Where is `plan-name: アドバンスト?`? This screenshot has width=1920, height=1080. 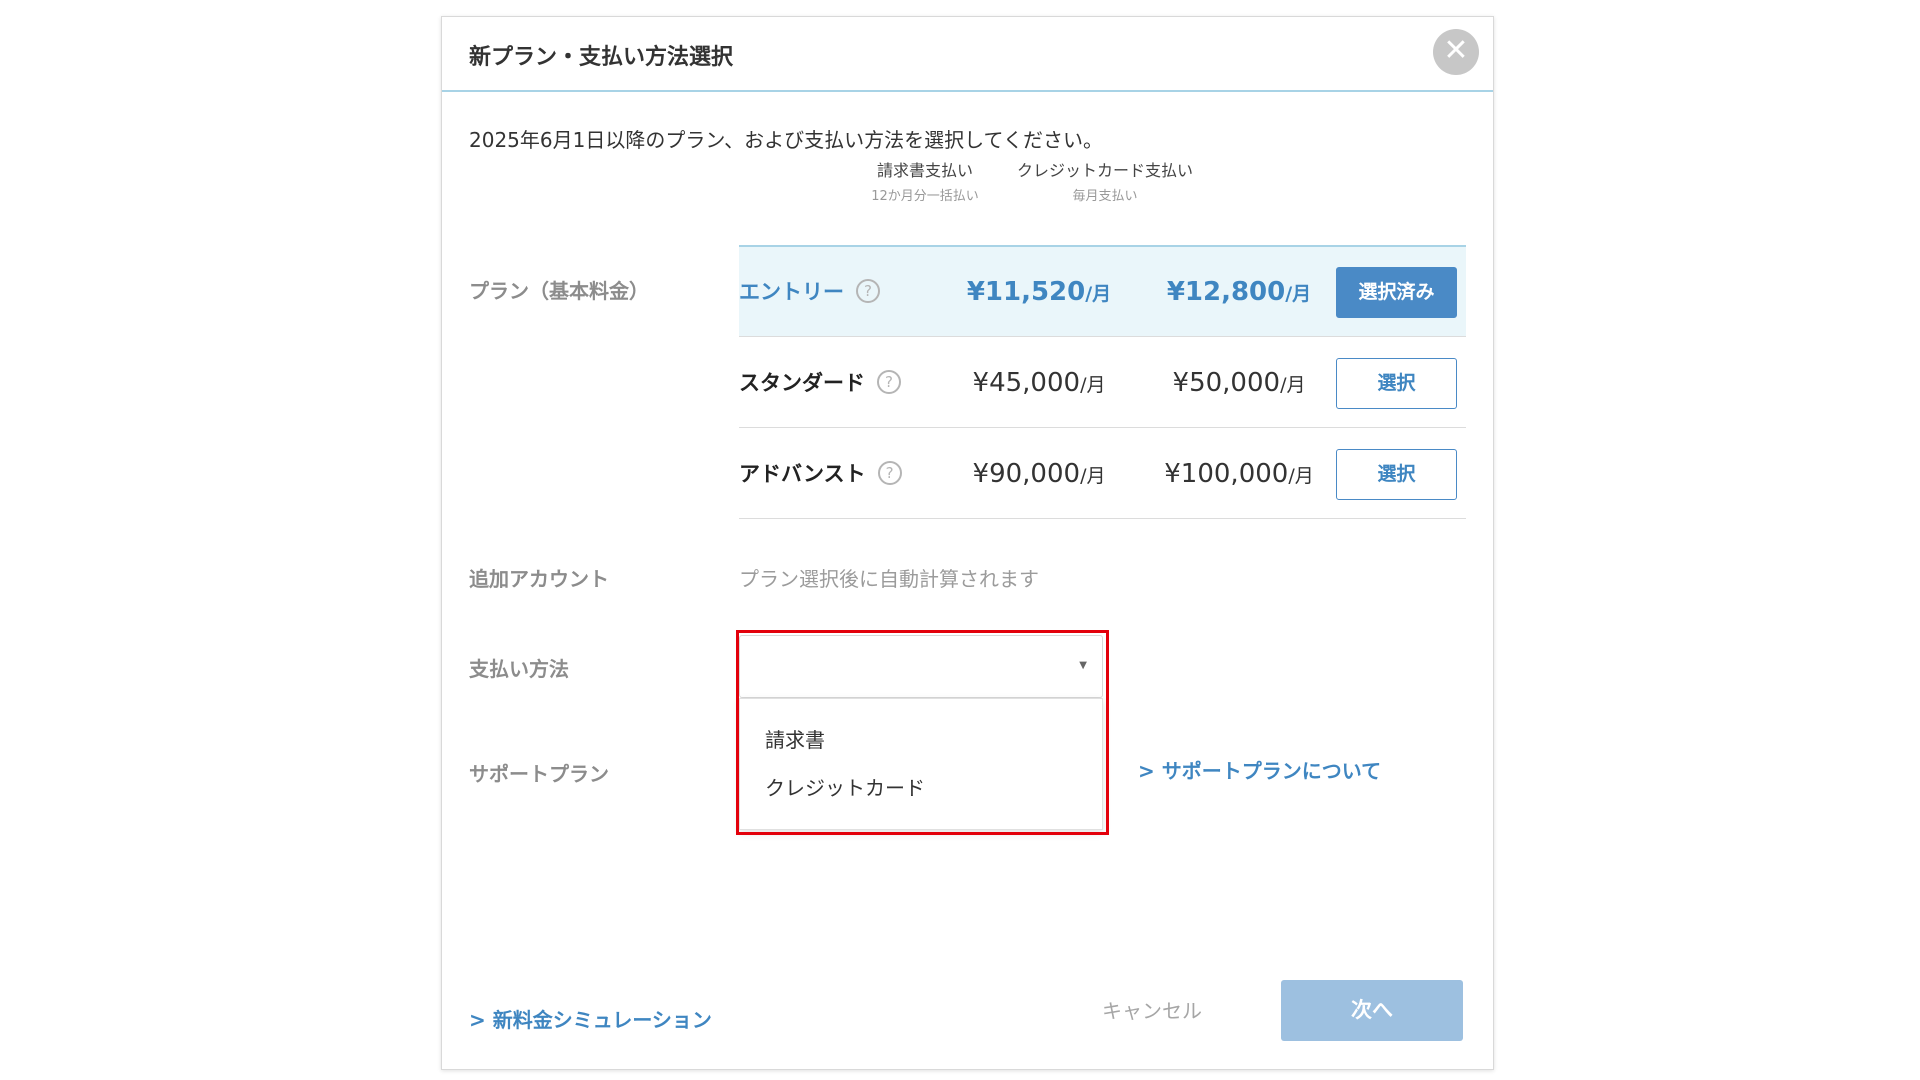 plan-name: アドバンスト? is located at coordinates (820, 474).